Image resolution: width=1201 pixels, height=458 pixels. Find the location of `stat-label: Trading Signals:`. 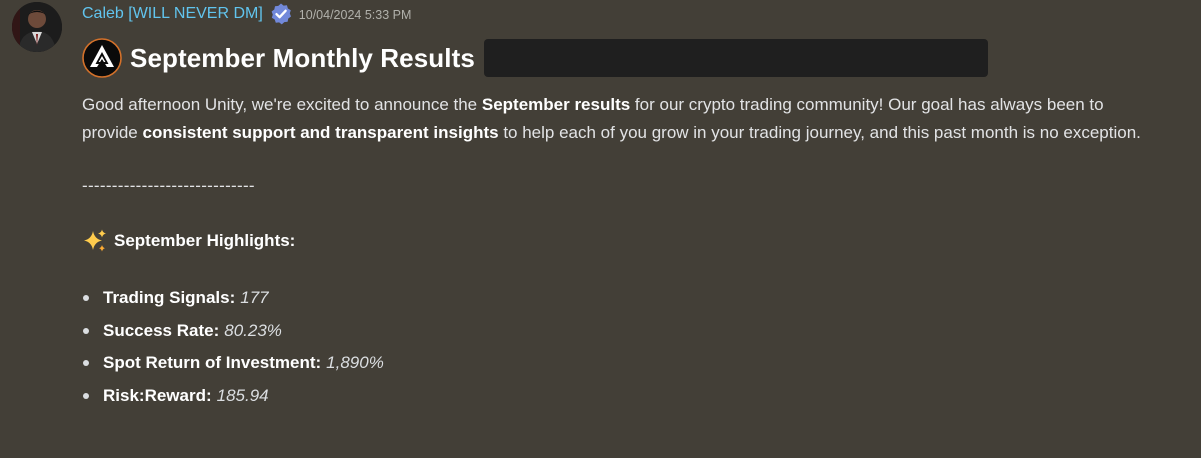

stat-label: Trading Signals: is located at coordinates (169, 298).